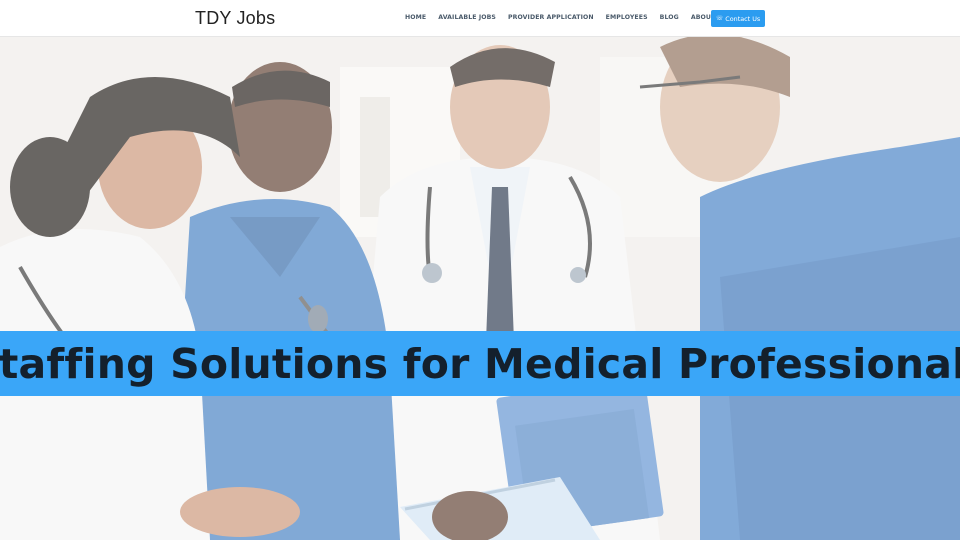  I want to click on contact-us-button: ☏ Contact Us, so click(738, 18).